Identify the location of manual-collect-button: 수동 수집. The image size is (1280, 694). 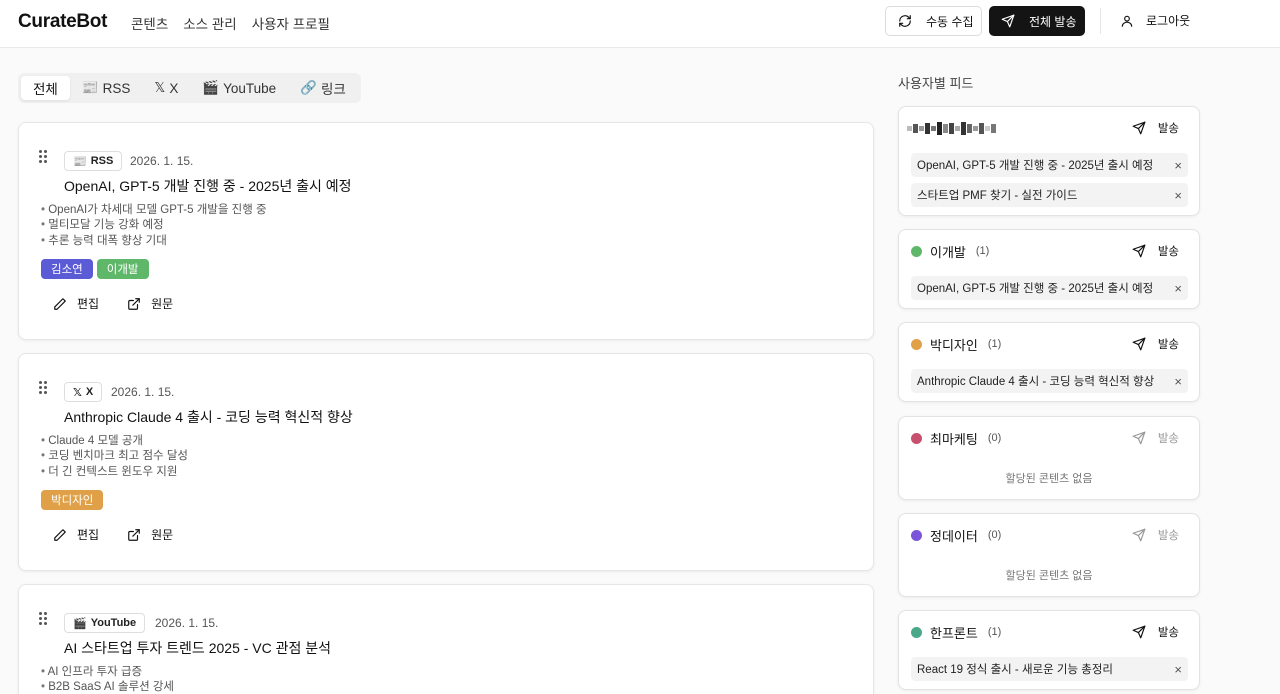
(933, 21).